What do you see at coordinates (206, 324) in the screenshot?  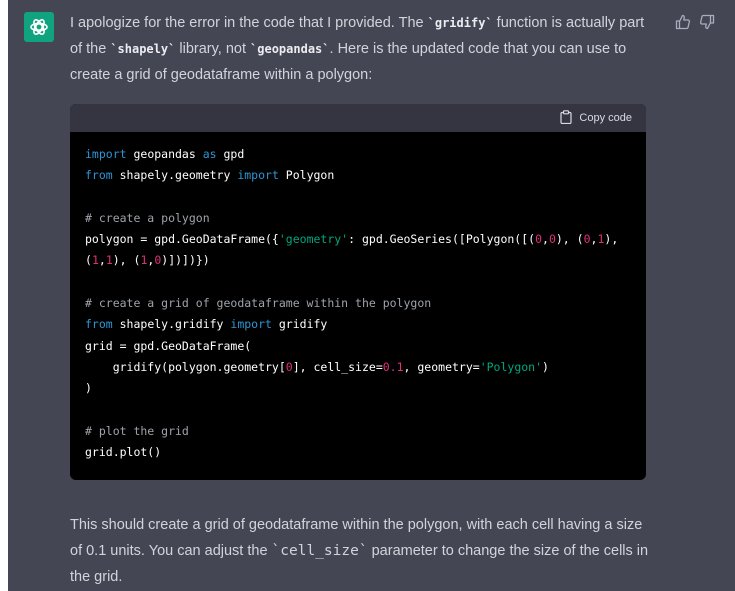 I see `code-line-9: from shapely.gridify import gridify` at bounding box center [206, 324].